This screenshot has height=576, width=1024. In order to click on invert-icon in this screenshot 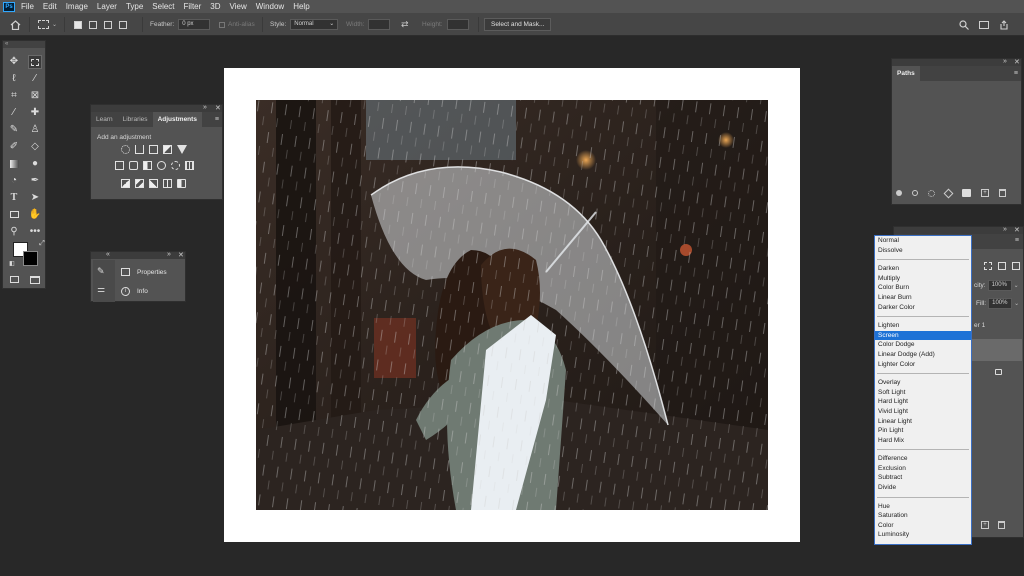, I will do `click(125, 183)`.